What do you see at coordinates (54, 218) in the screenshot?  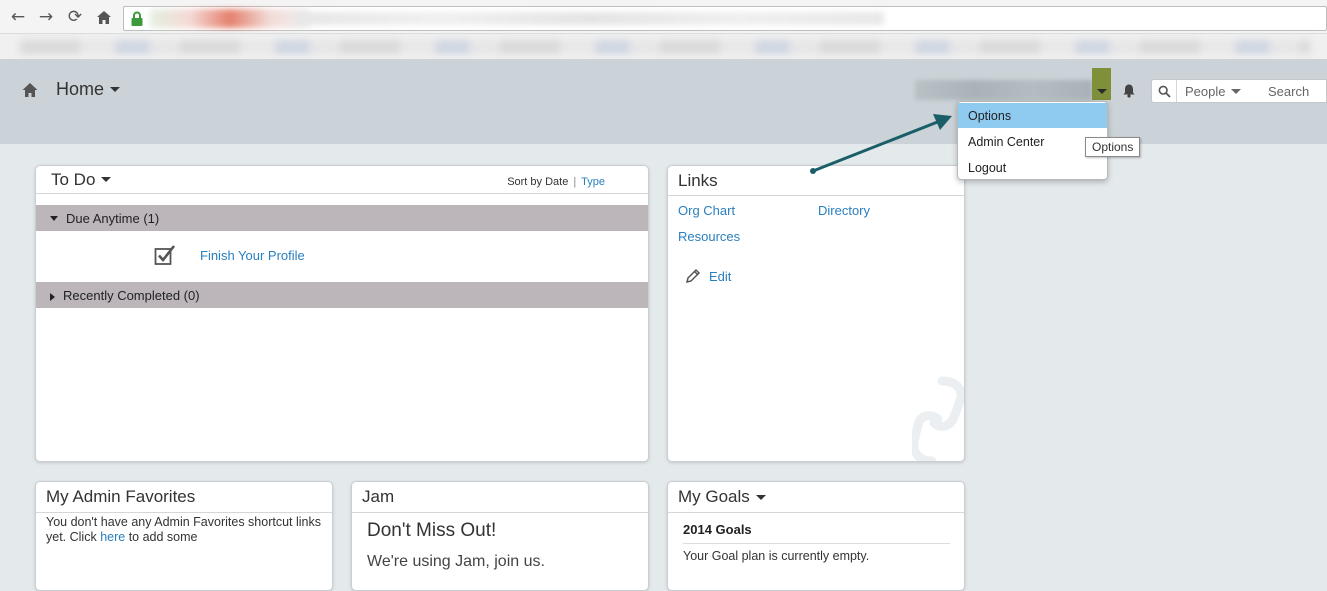 I see `expanded-triangle-icon` at bounding box center [54, 218].